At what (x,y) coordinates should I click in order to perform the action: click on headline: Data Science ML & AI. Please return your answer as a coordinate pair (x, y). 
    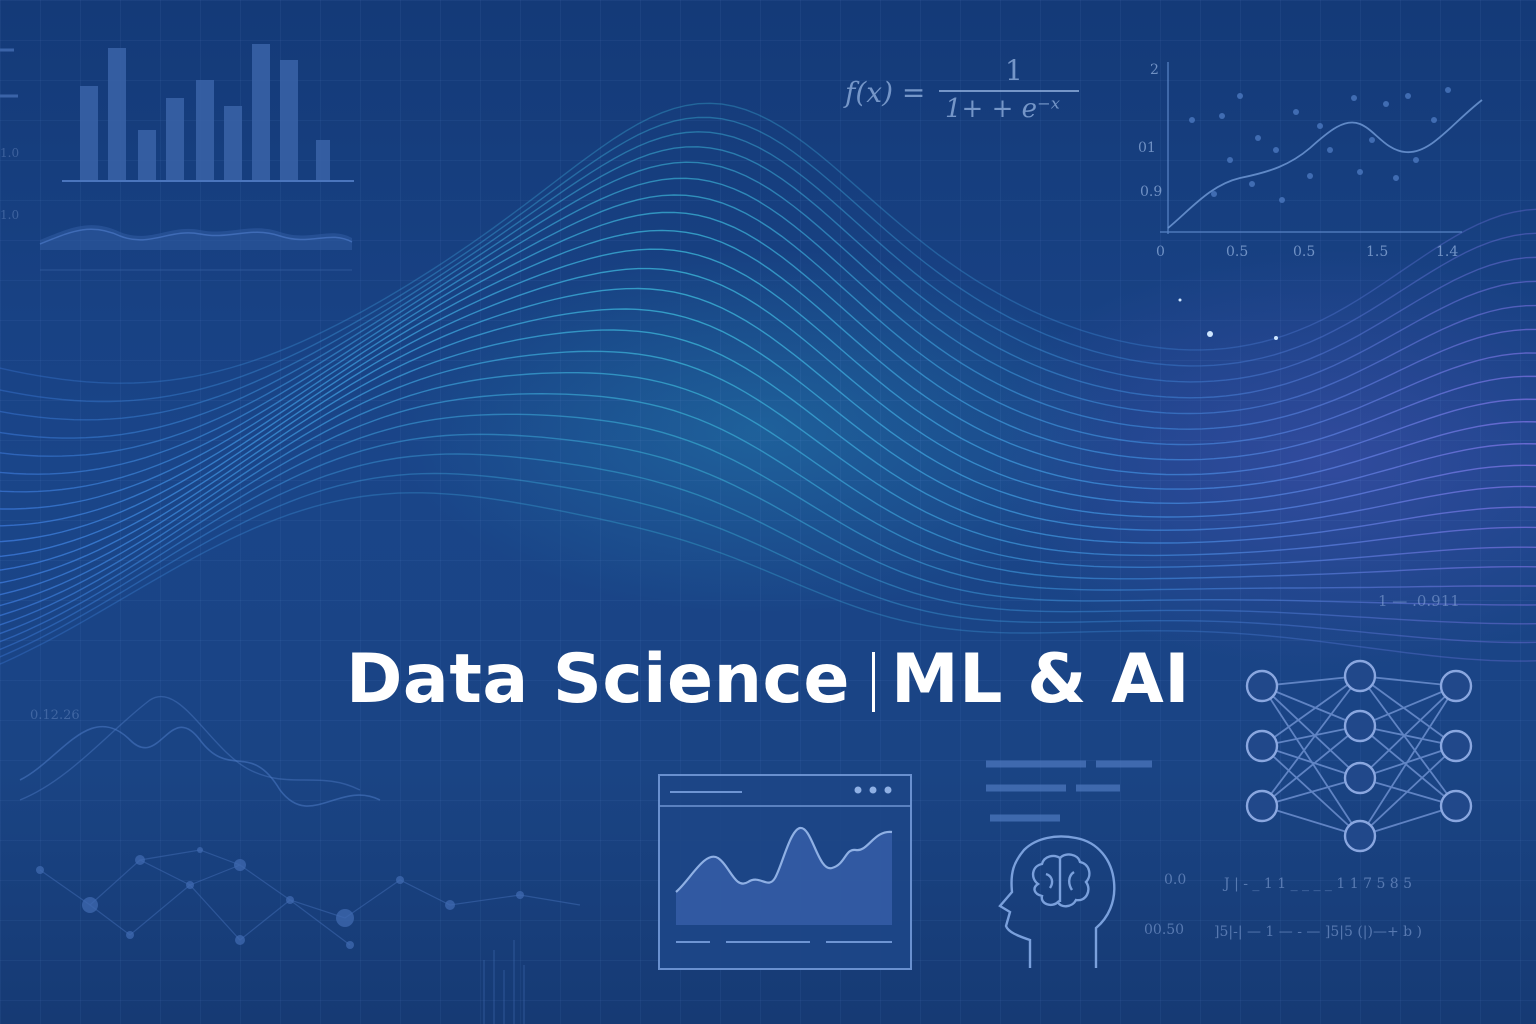
    Looking at the image, I should click on (768, 680).